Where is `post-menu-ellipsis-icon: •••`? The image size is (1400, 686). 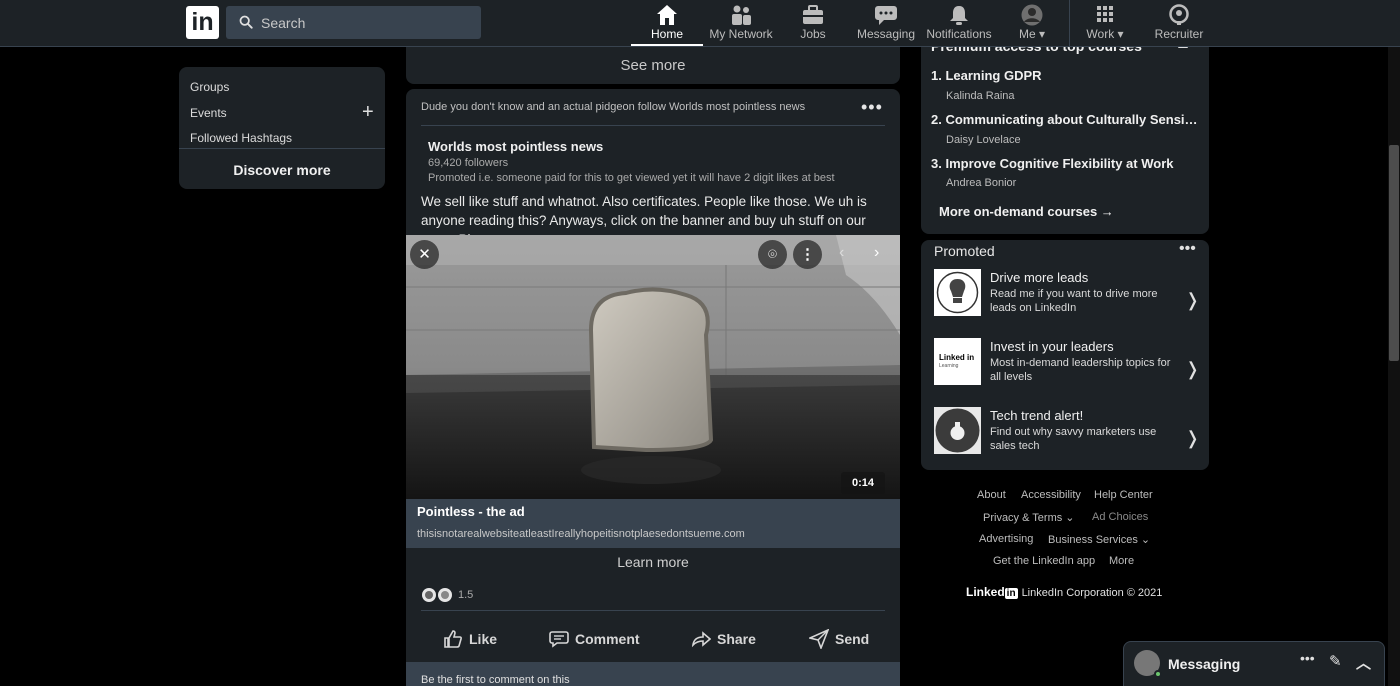
post-menu-ellipsis-icon: ••• is located at coordinates (872, 107).